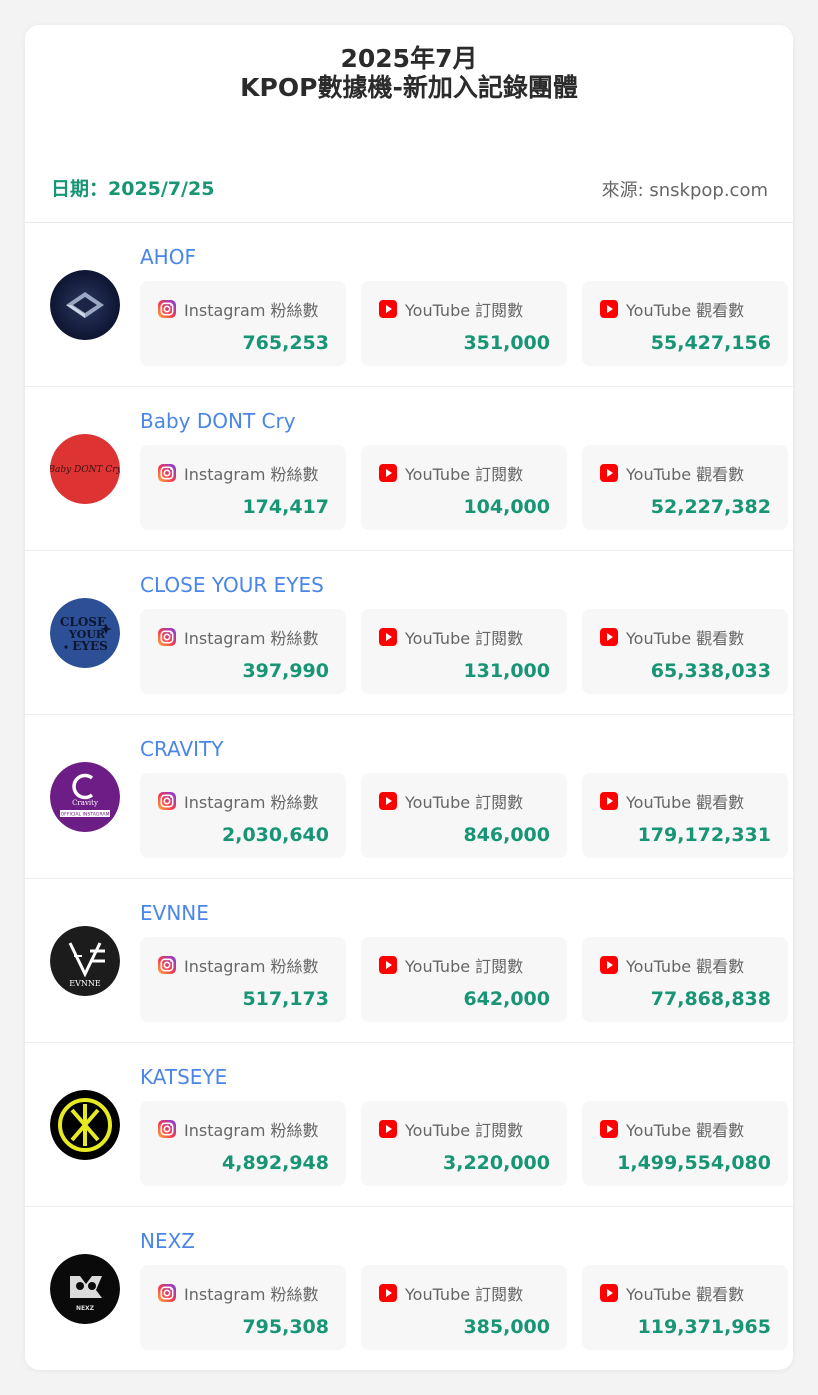 Image resolution: width=818 pixels, height=1395 pixels. Describe the element at coordinates (285, 507) in the screenshot. I see `stat-value: 174,417` at that location.